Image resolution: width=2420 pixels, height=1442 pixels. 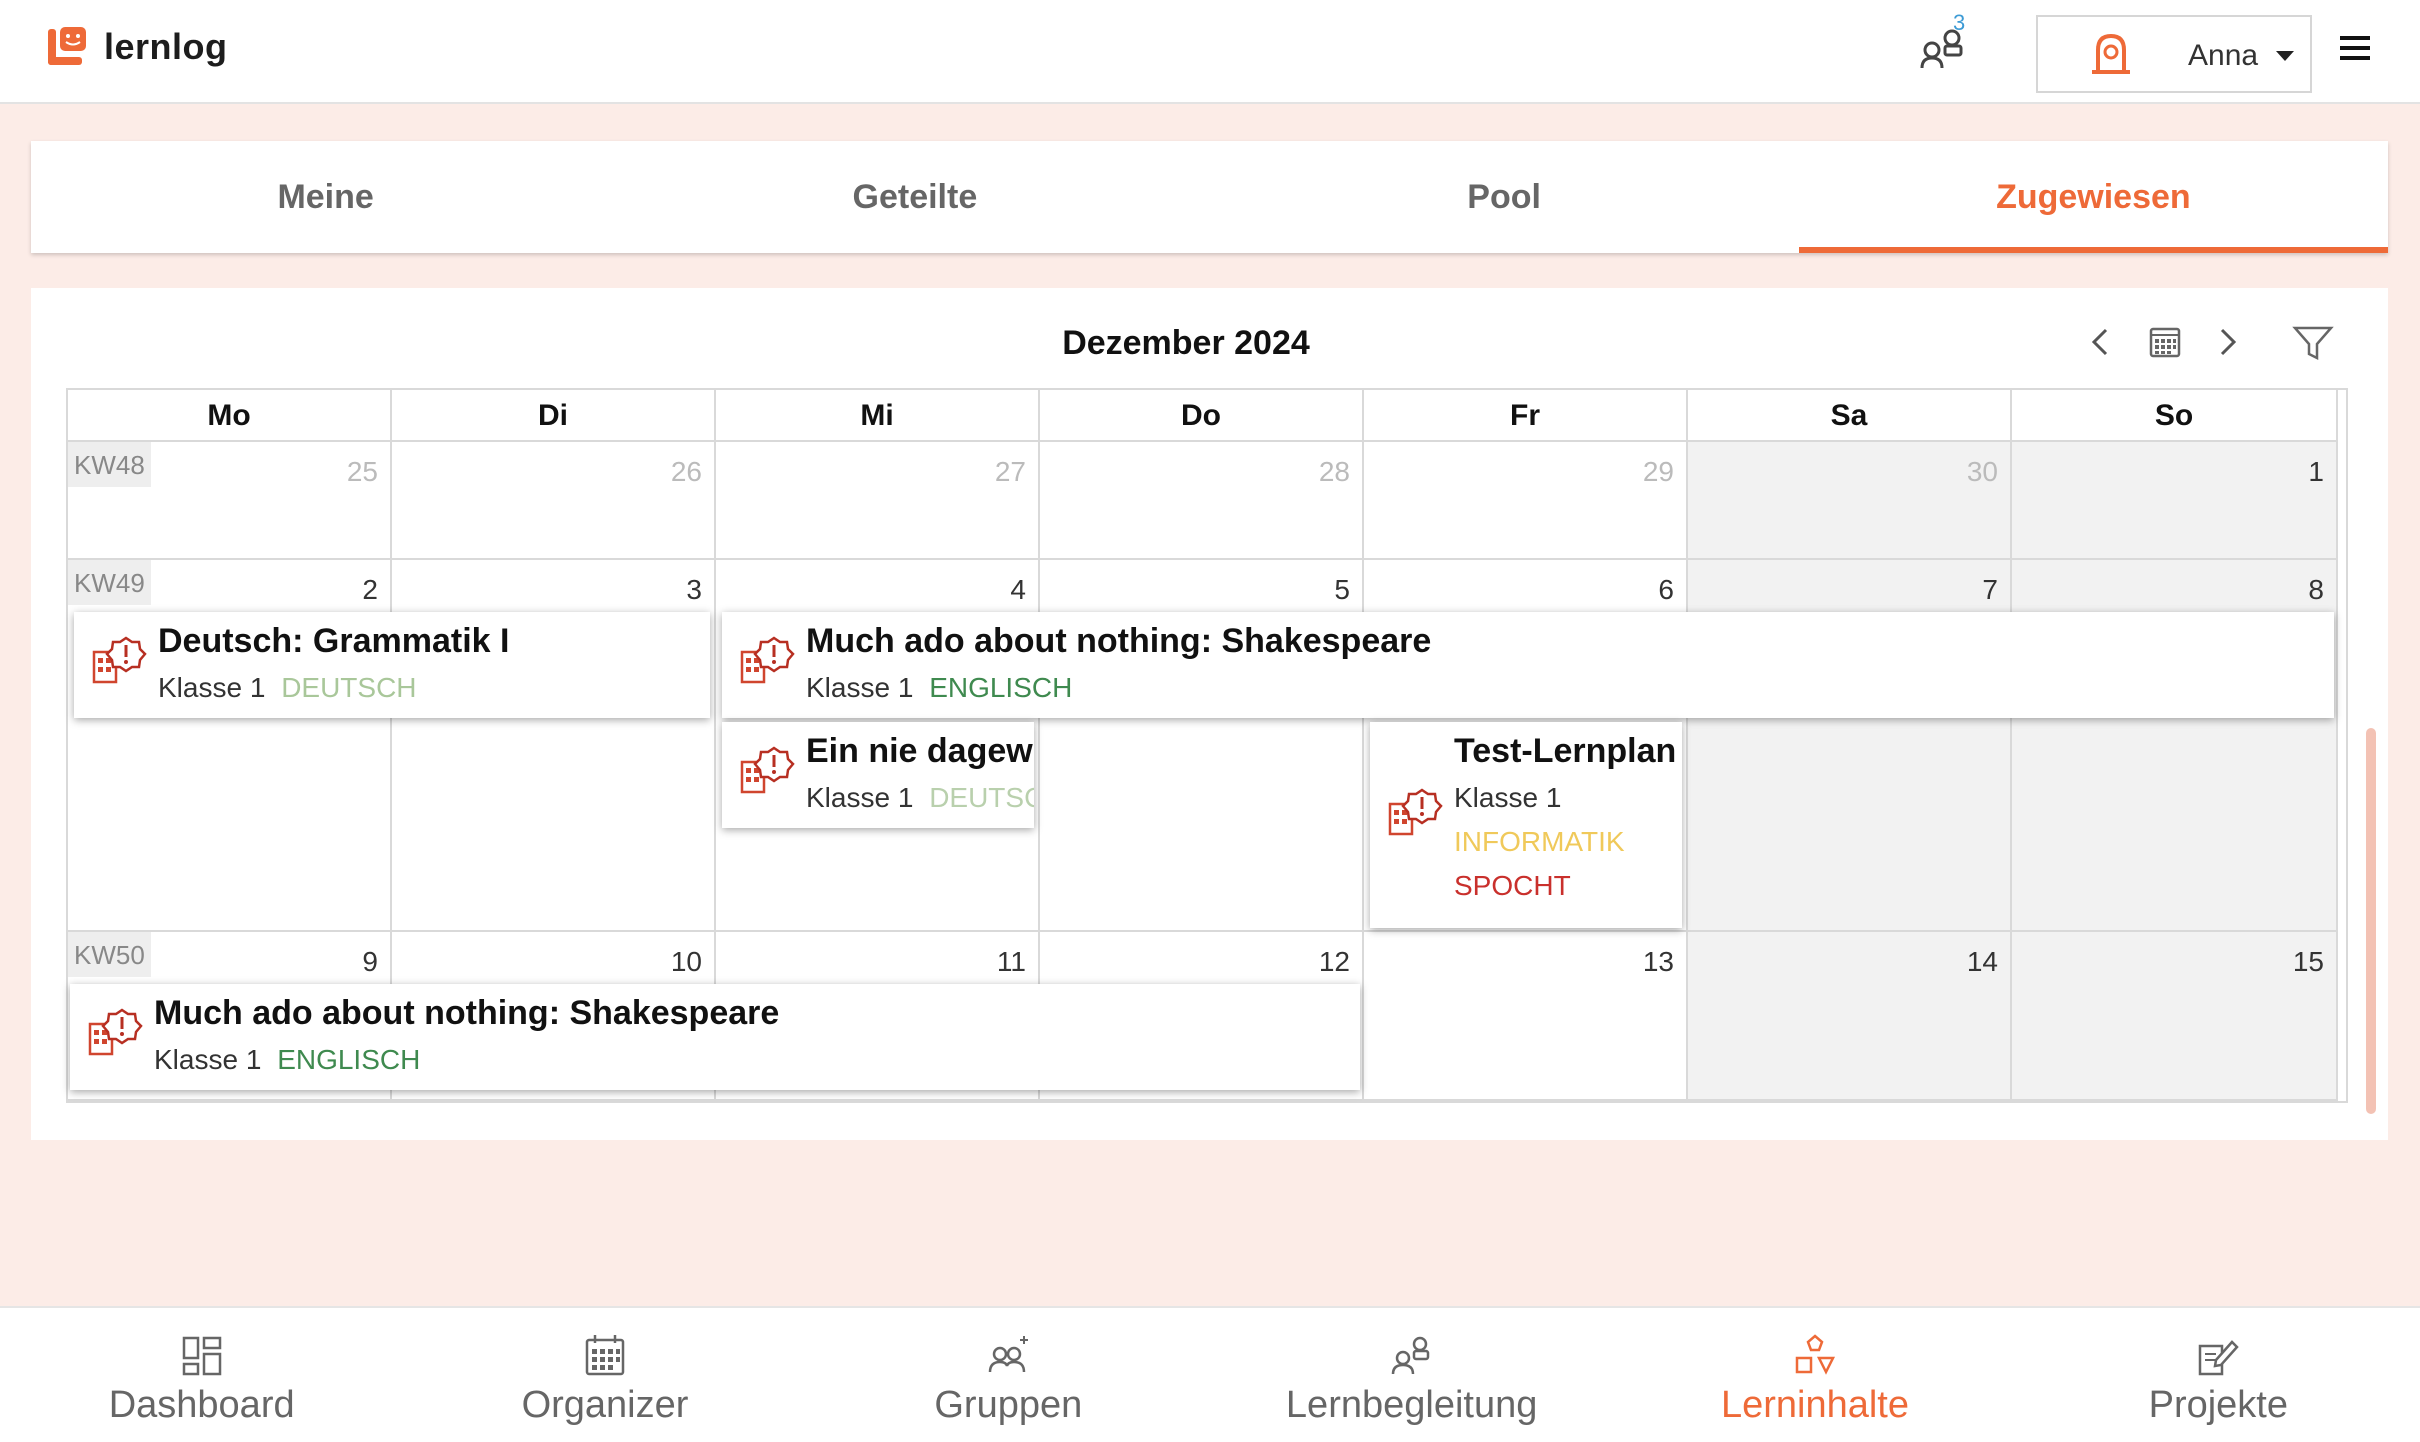 I want to click on calendar-today-icon, so click(x=2165, y=342).